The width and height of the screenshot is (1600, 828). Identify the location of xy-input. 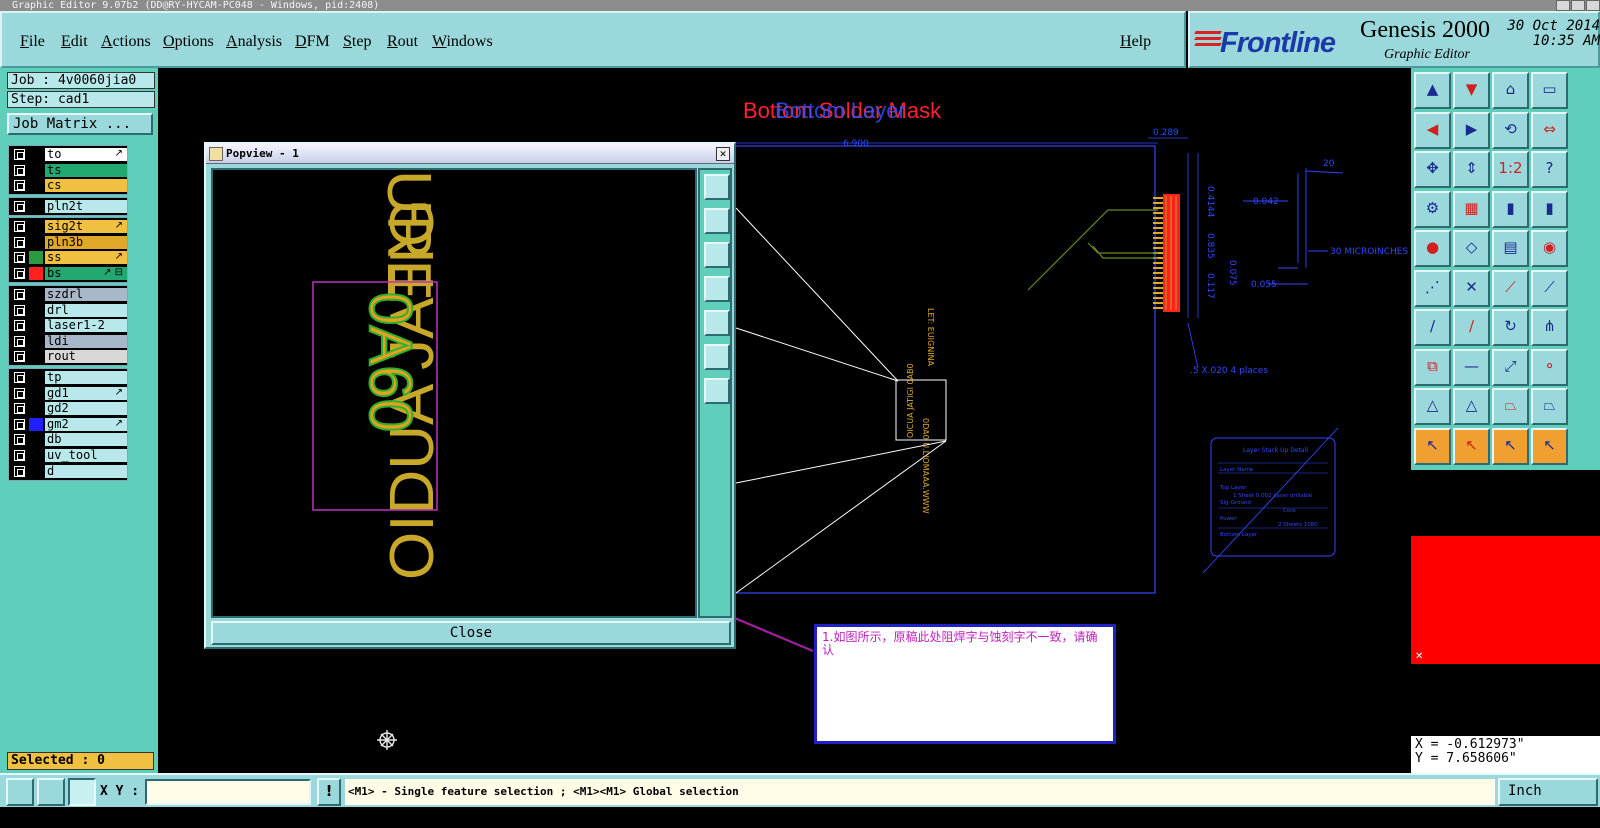
(228, 792).